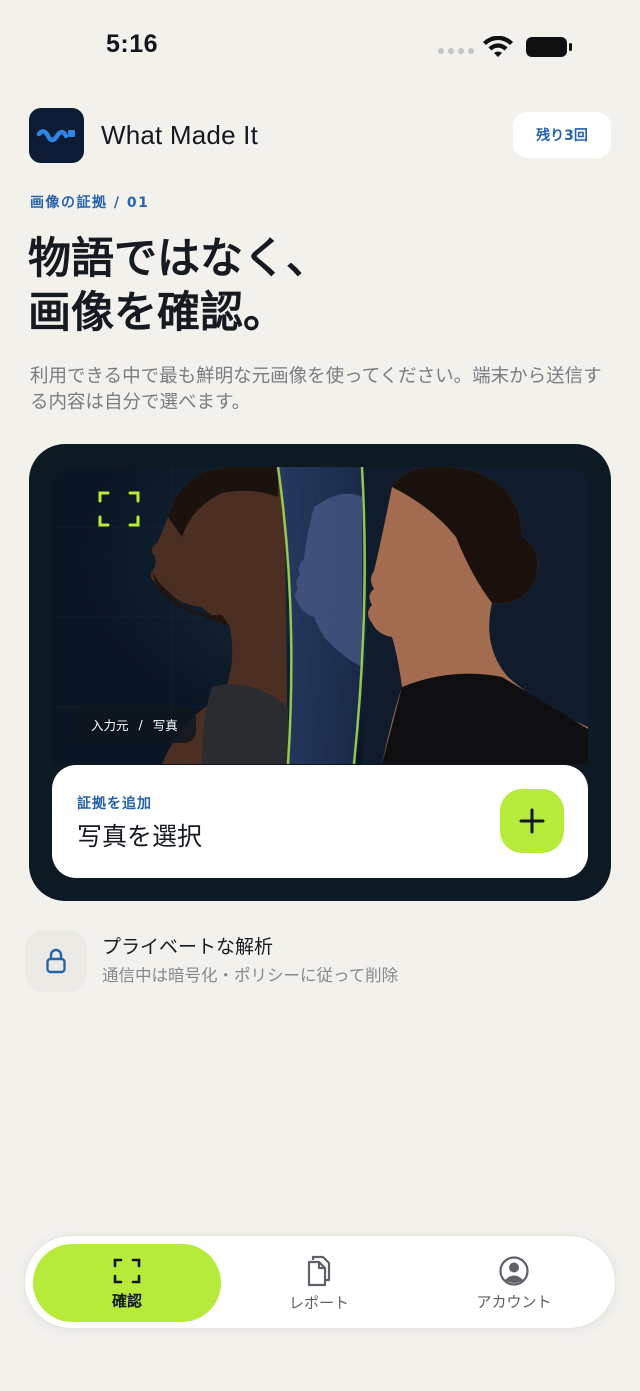  Describe the element at coordinates (56, 135) in the screenshot. I see `app-logo` at that location.